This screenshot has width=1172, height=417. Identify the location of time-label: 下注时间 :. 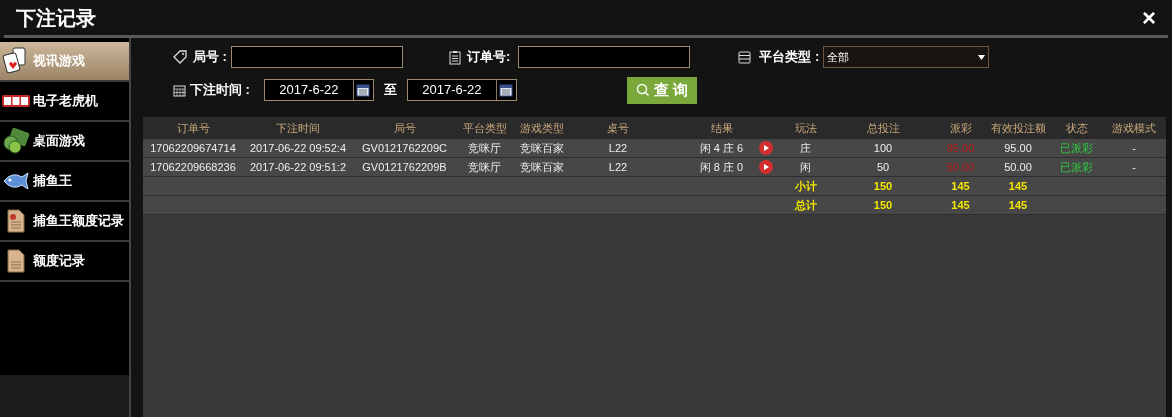
(220, 90).